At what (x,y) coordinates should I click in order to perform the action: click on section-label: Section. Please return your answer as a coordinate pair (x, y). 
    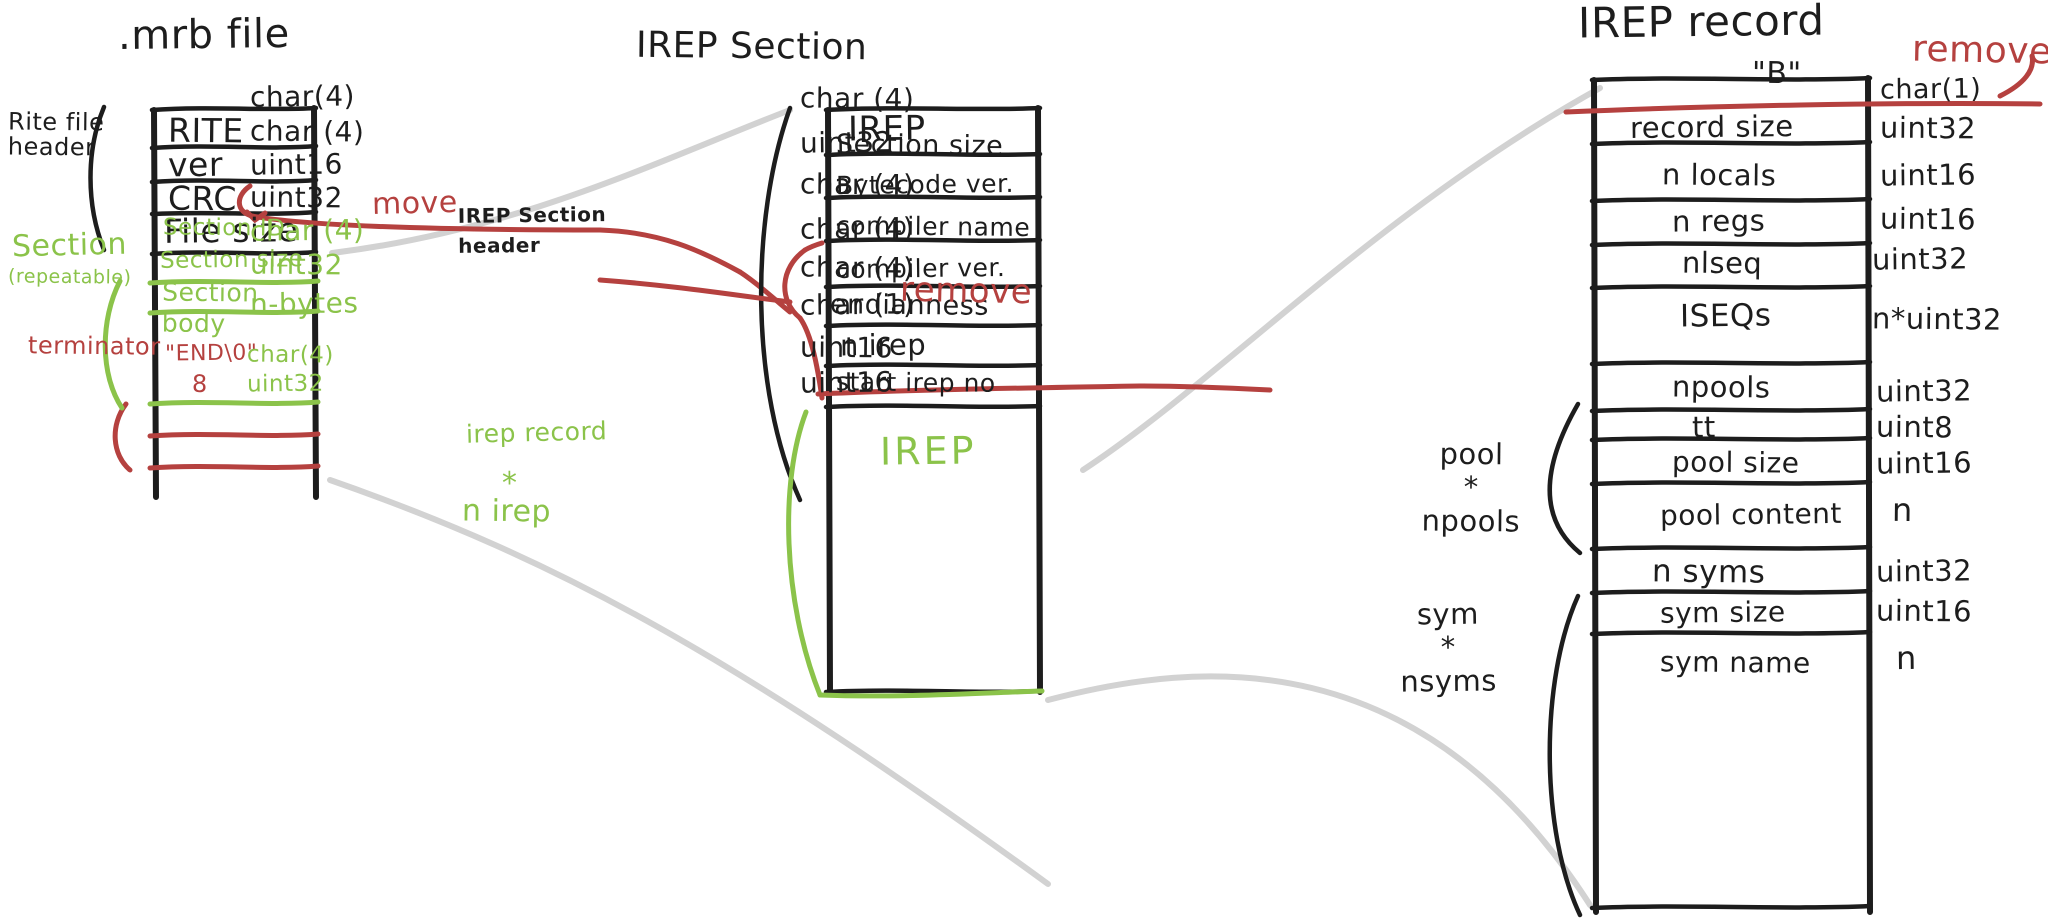
    Looking at the image, I should click on (69, 245).